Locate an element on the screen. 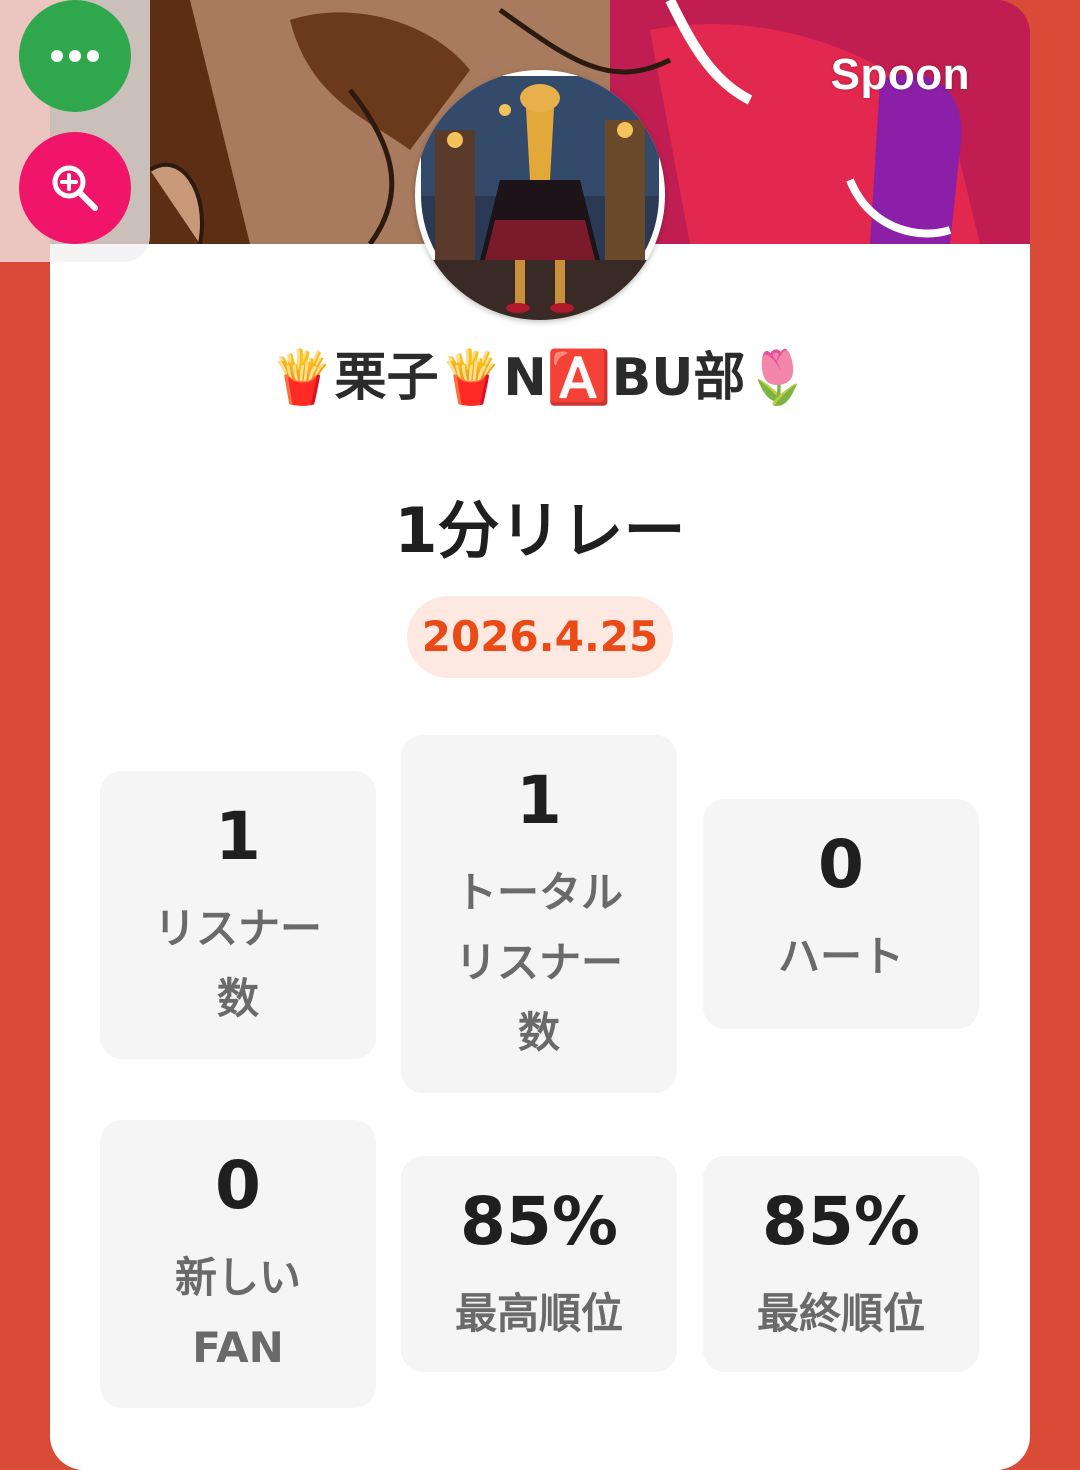  stat-final-rank: 85% 最終順位 is located at coordinates (841, 1264).